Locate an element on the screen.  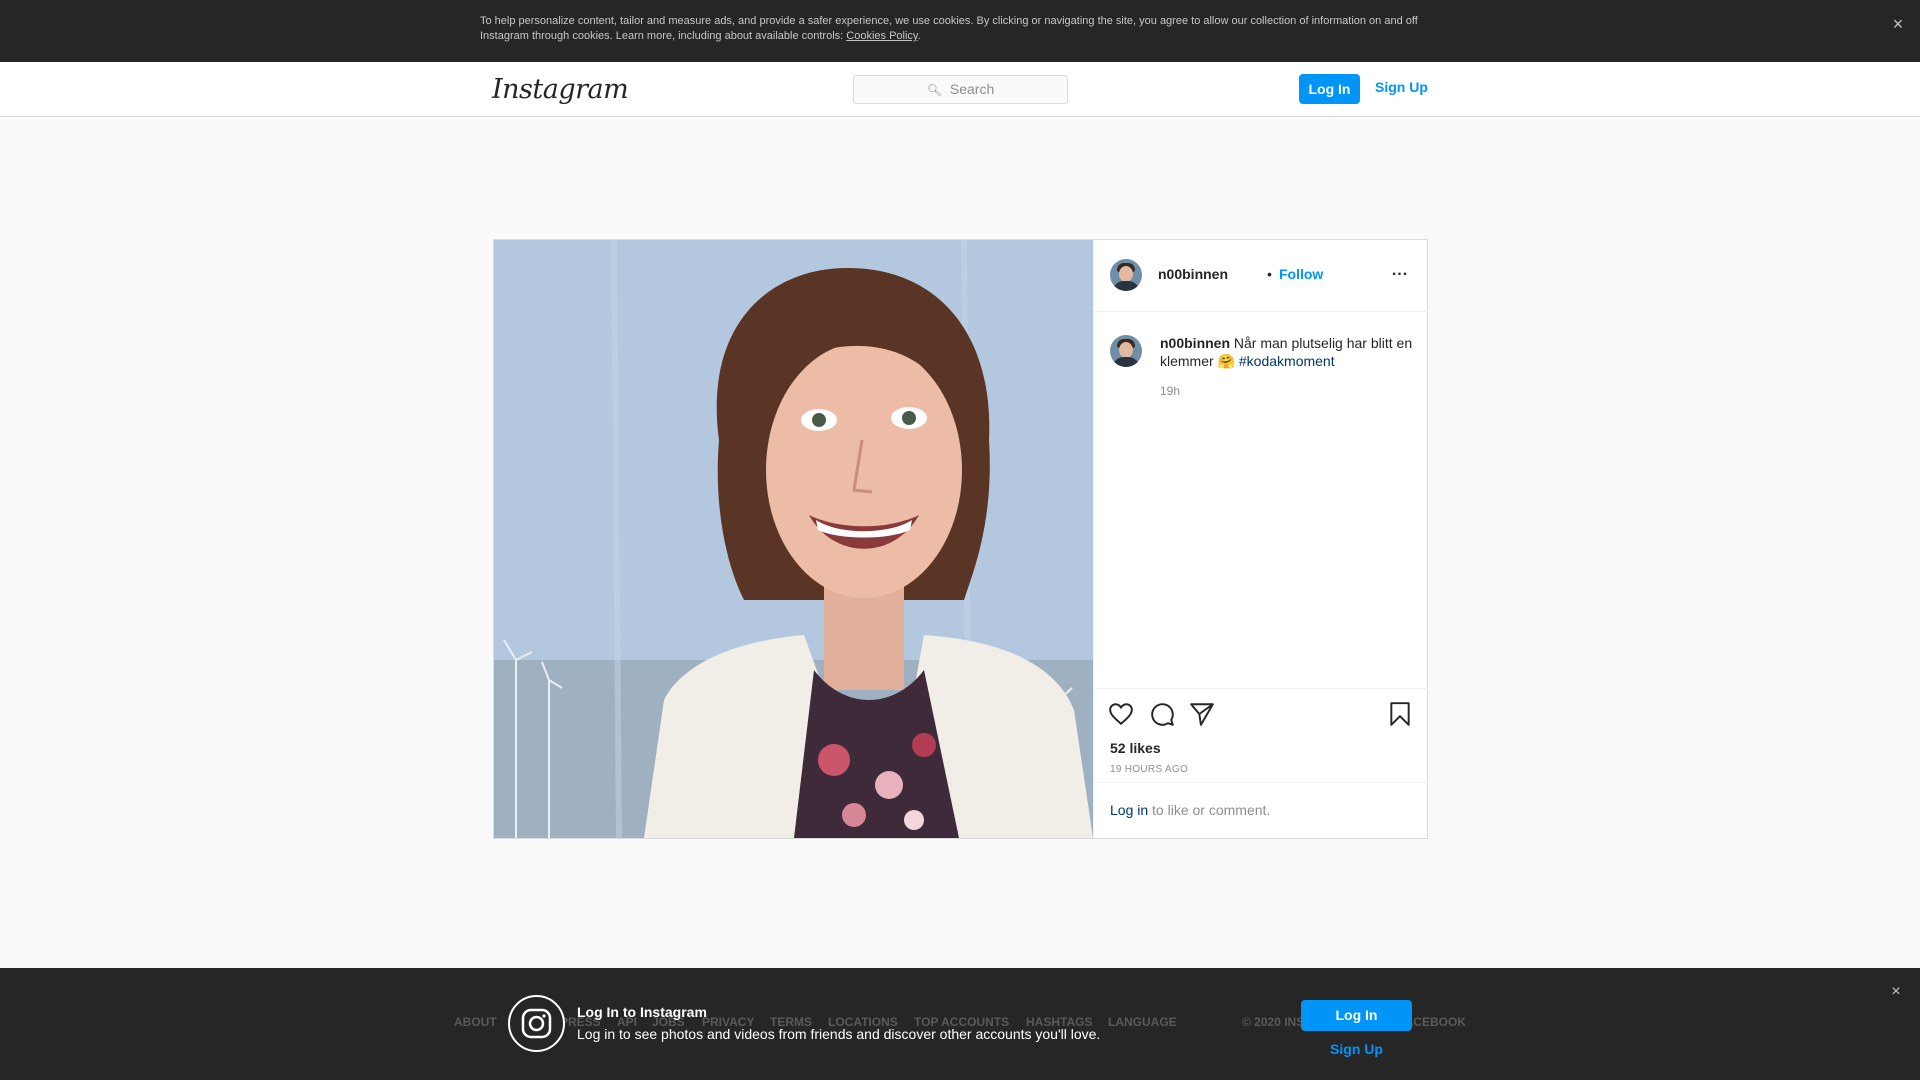
likes-count: 52 likes is located at coordinates (1135, 748).